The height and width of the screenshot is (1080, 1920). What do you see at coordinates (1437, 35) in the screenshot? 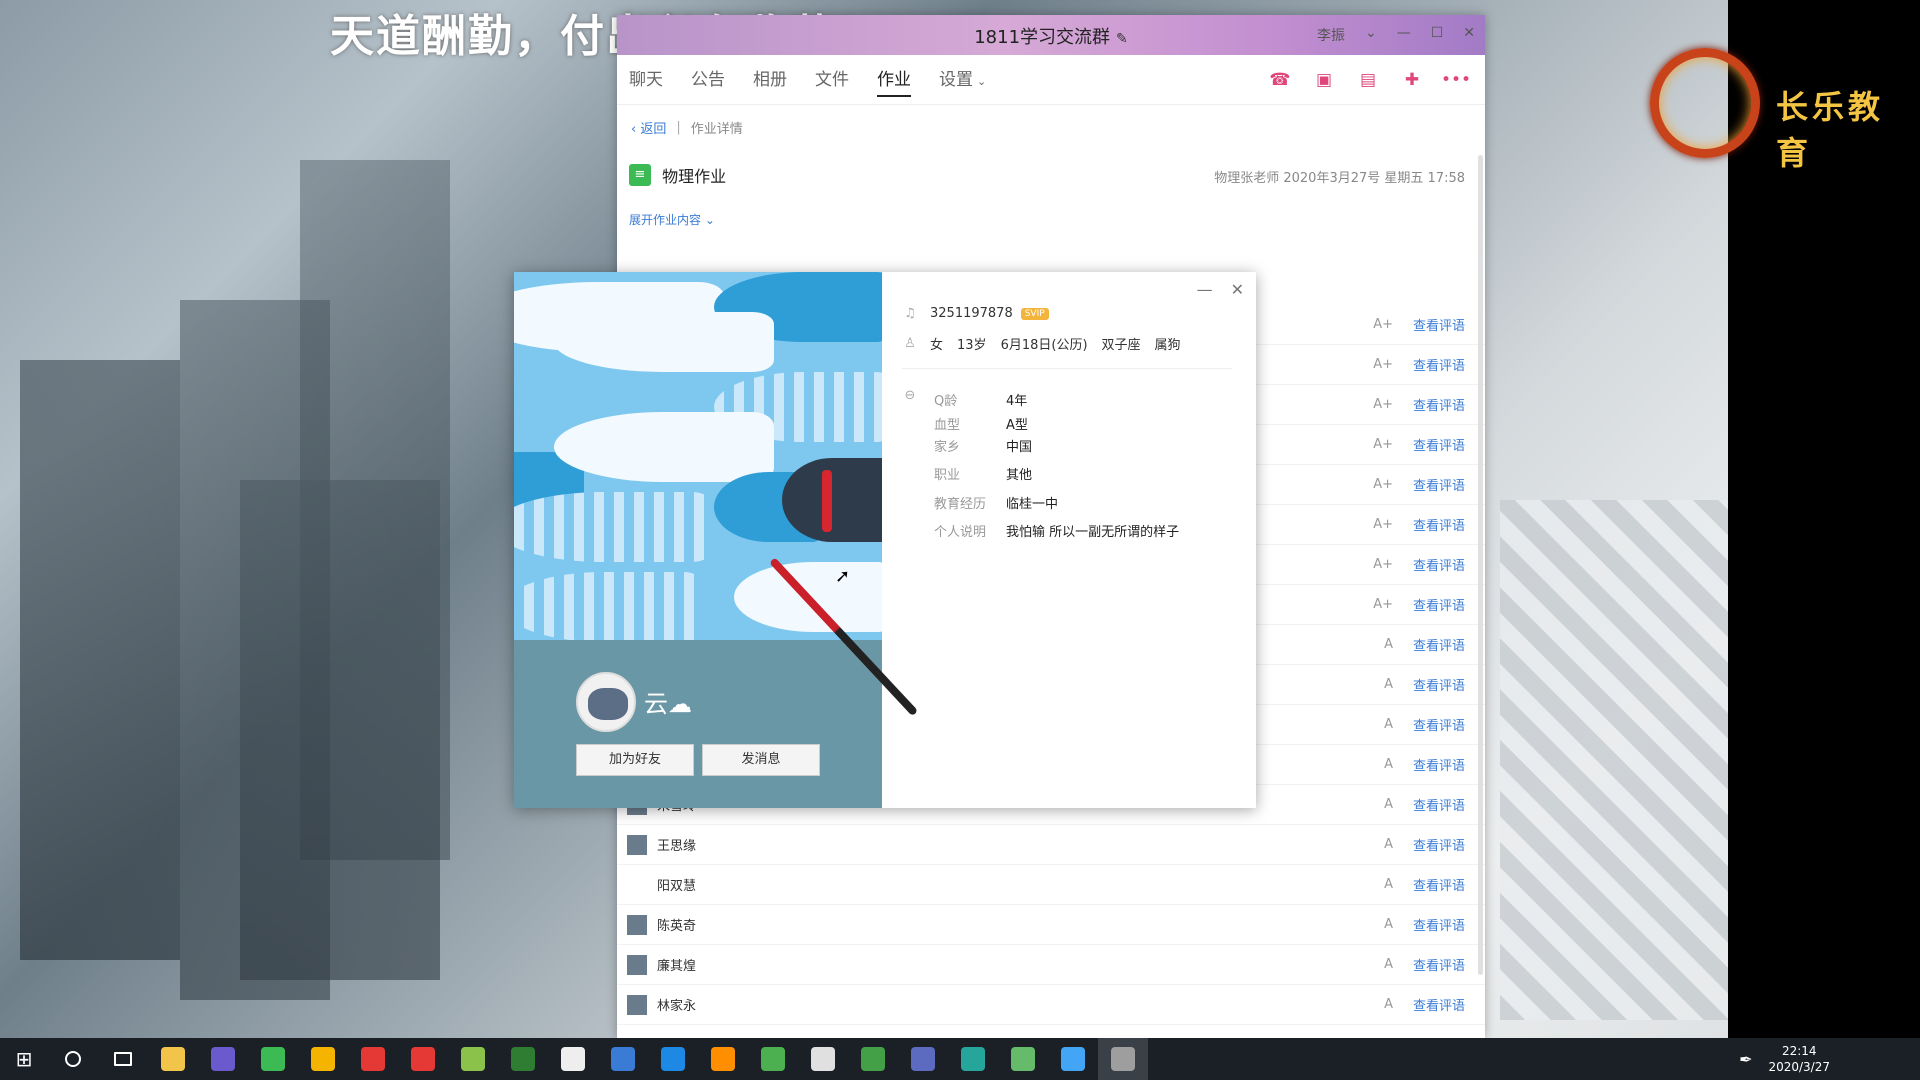
I see `maximize-icon: ☐` at bounding box center [1437, 35].